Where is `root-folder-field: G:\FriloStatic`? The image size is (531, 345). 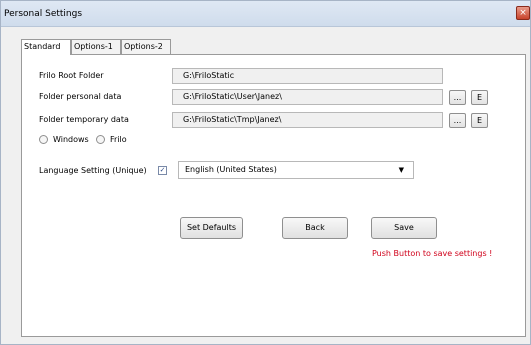 root-folder-field: G:\FriloStatic is located at coordinates (307, 76).